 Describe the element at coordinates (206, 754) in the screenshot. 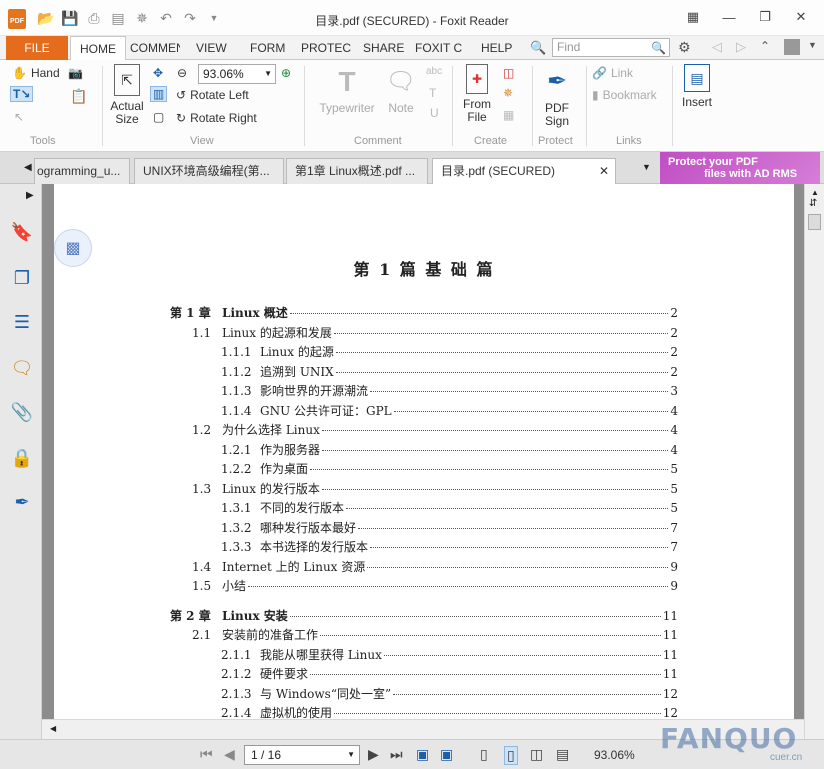

I see `first-page-icon: ⏮` at that location.